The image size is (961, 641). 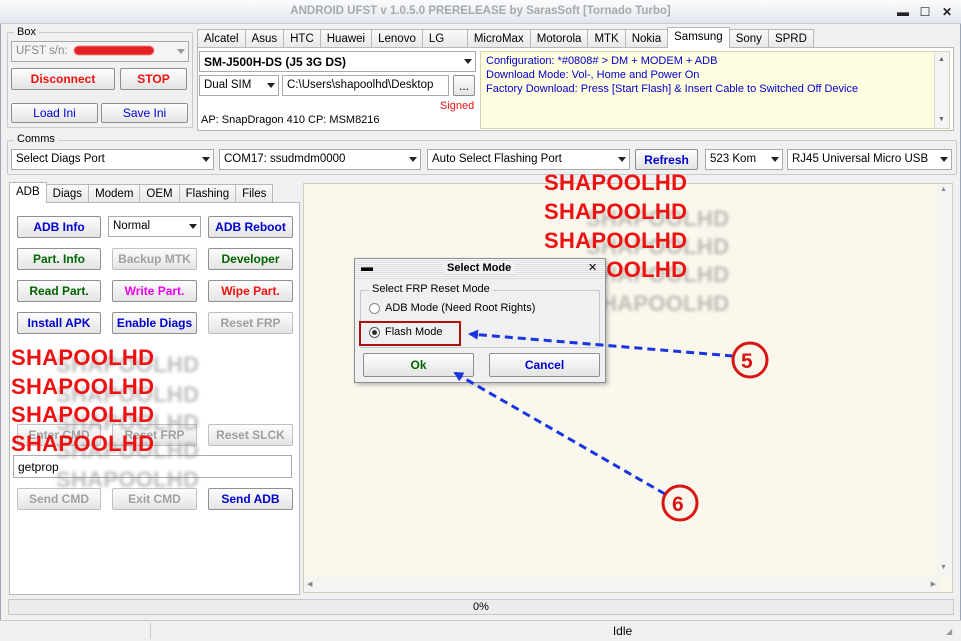 What do you see at coordinates (601, 343) in the screenshot?
I see `arrow-to-flash-mode` at bounding box center [601, 343].